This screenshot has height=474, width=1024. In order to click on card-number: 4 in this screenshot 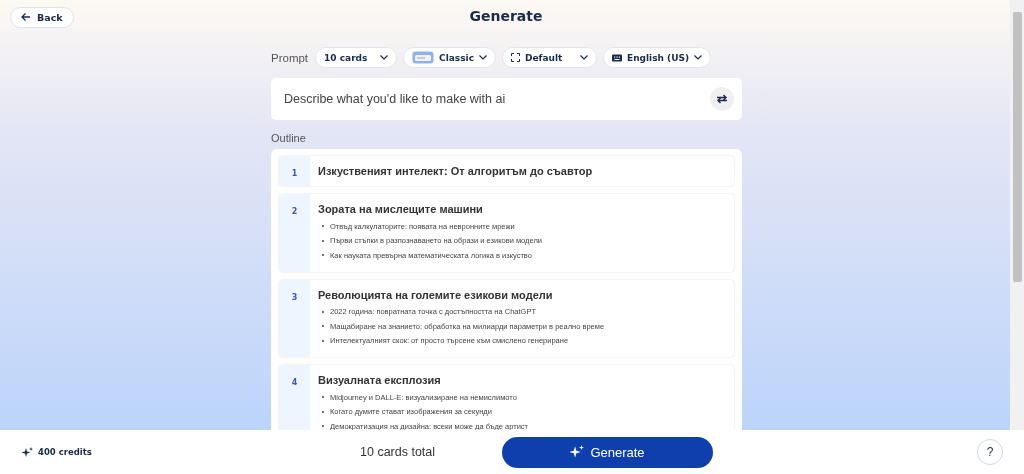, I will do `click(294, 397)`.